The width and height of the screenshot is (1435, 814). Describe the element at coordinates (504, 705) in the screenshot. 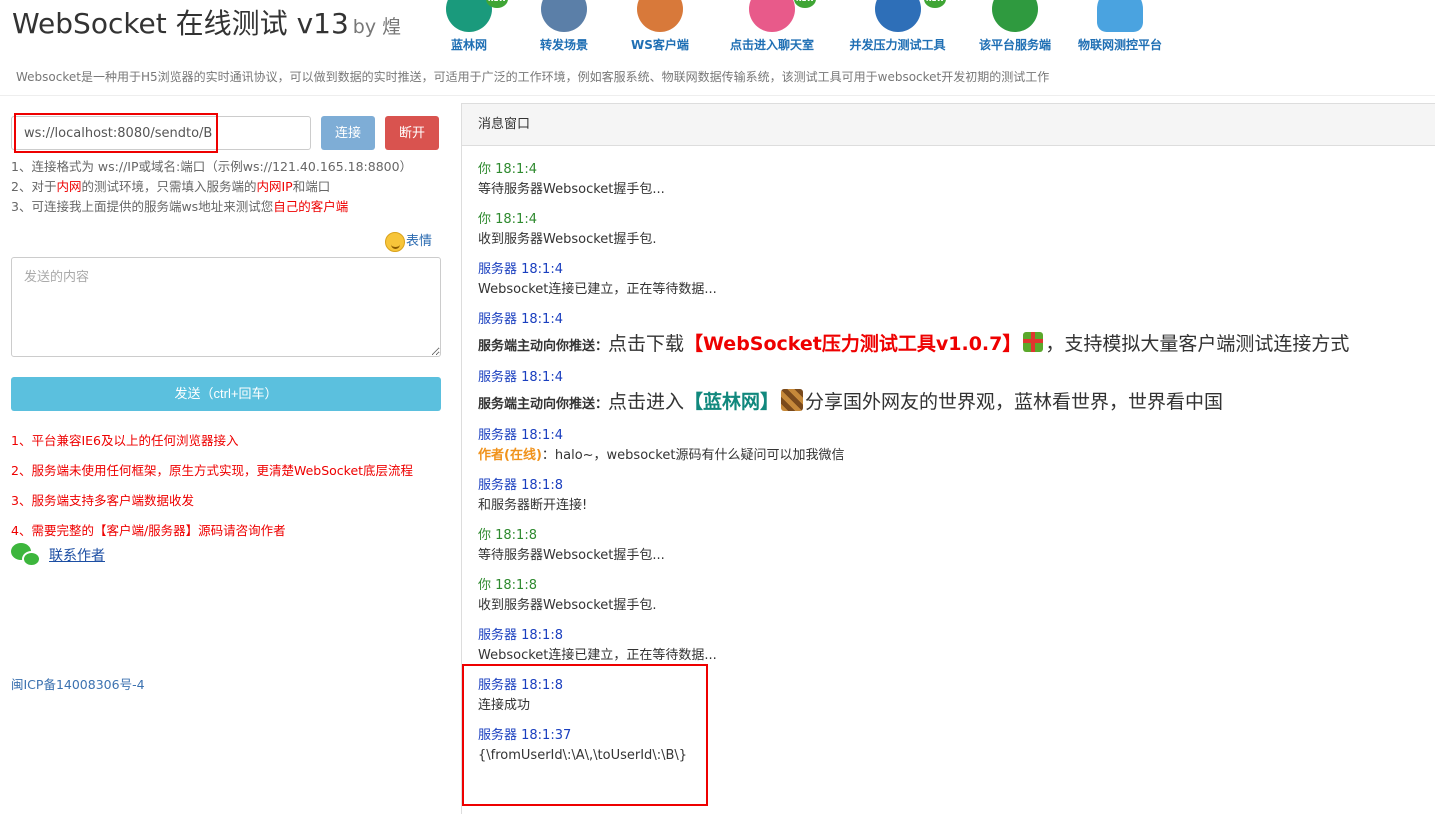

I see `message-text: 连接成功` at that location.